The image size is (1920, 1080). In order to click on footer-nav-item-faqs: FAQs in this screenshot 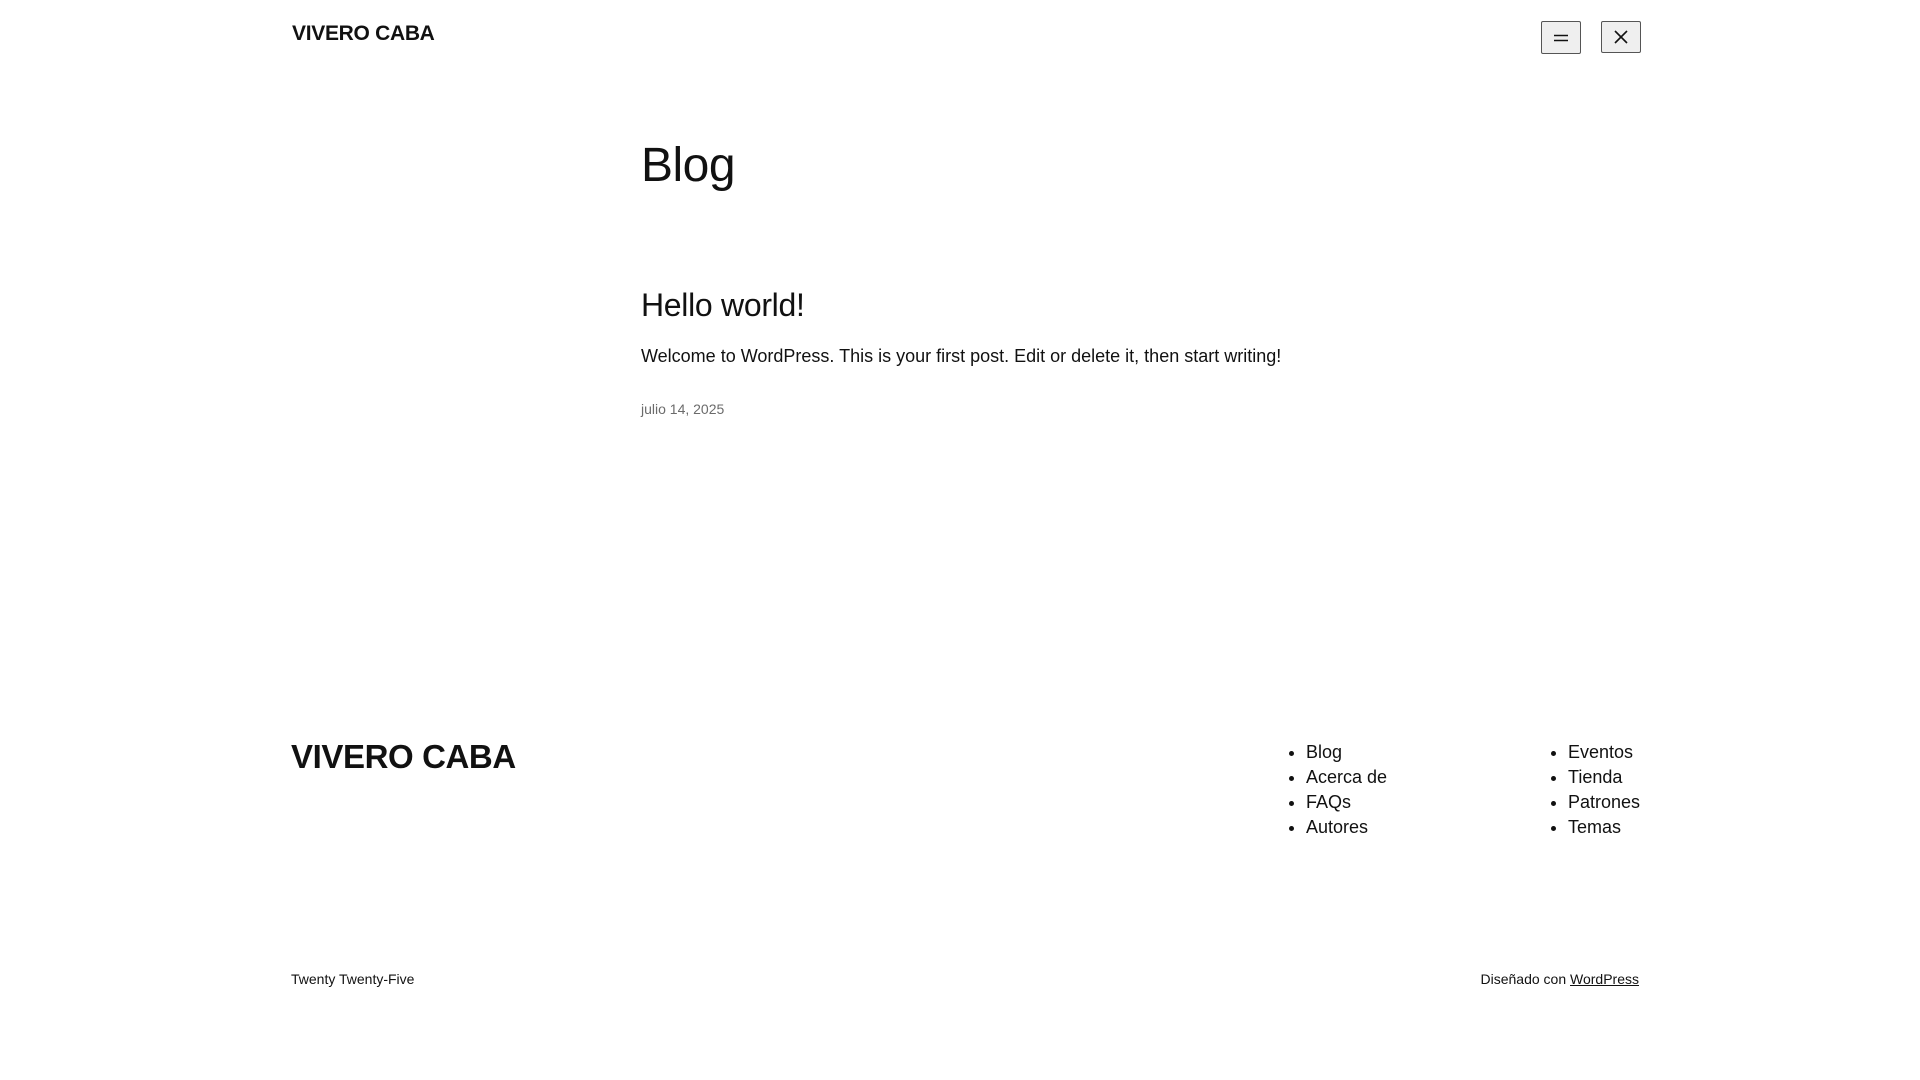, I will do `click(1346, 802)`.